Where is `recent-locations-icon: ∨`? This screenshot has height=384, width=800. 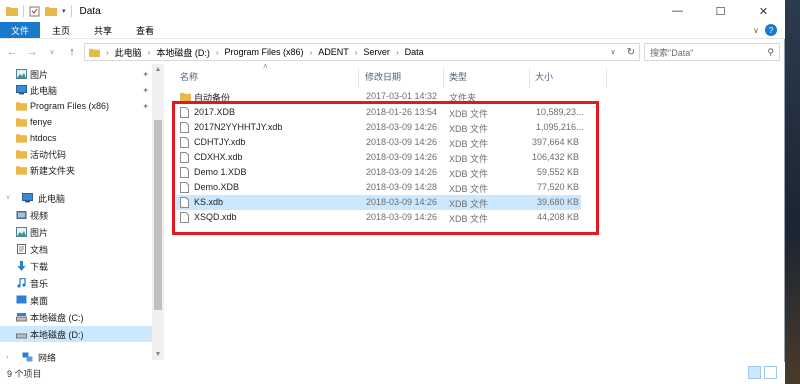
recent-locations-icon: ∨ is located at coordinates (52, 52).